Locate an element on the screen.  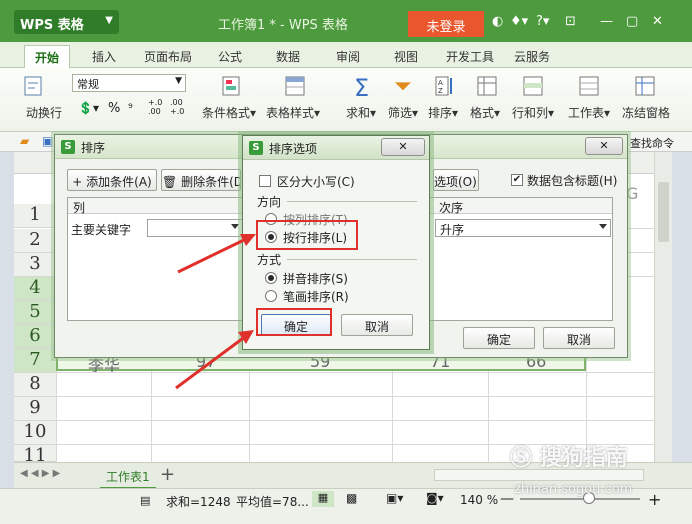
watermark-url: zhinan.sogou.com is located at coordinates (573, 489).